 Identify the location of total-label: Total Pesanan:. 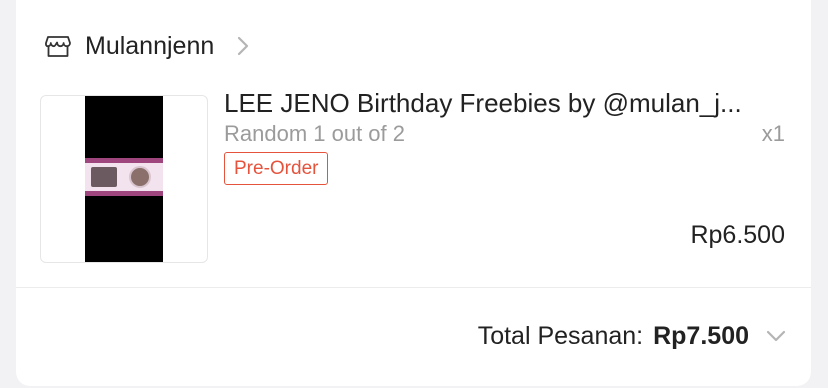
(560, 335).